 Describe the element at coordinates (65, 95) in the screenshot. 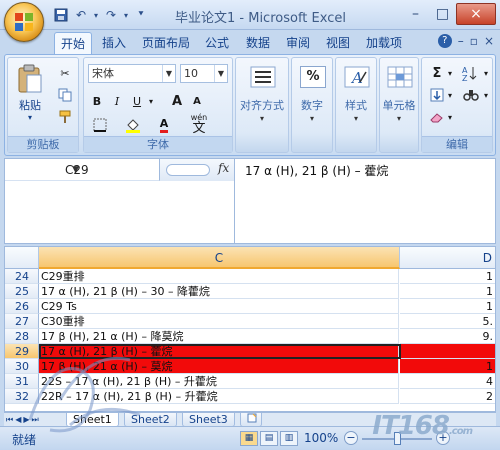

I see `copy-icon` at that location.